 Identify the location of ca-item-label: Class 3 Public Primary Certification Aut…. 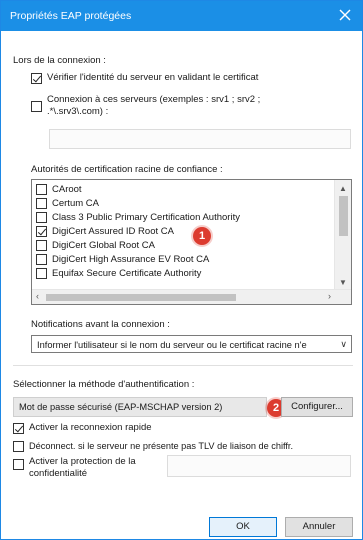
(146, 217).